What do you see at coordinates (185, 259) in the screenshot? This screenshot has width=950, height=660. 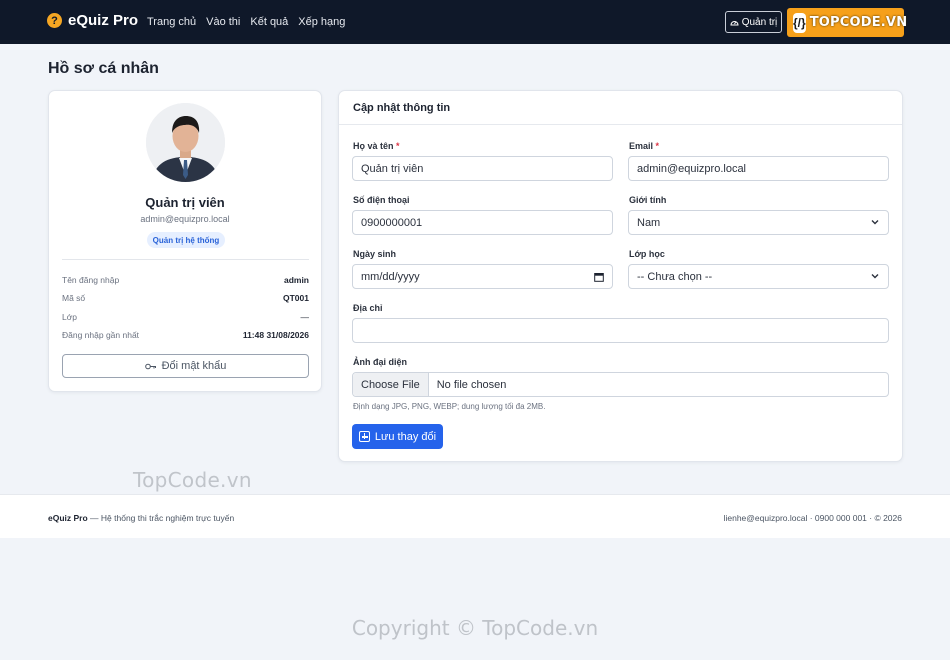 I see `divider` at bounding box center [185, 259].